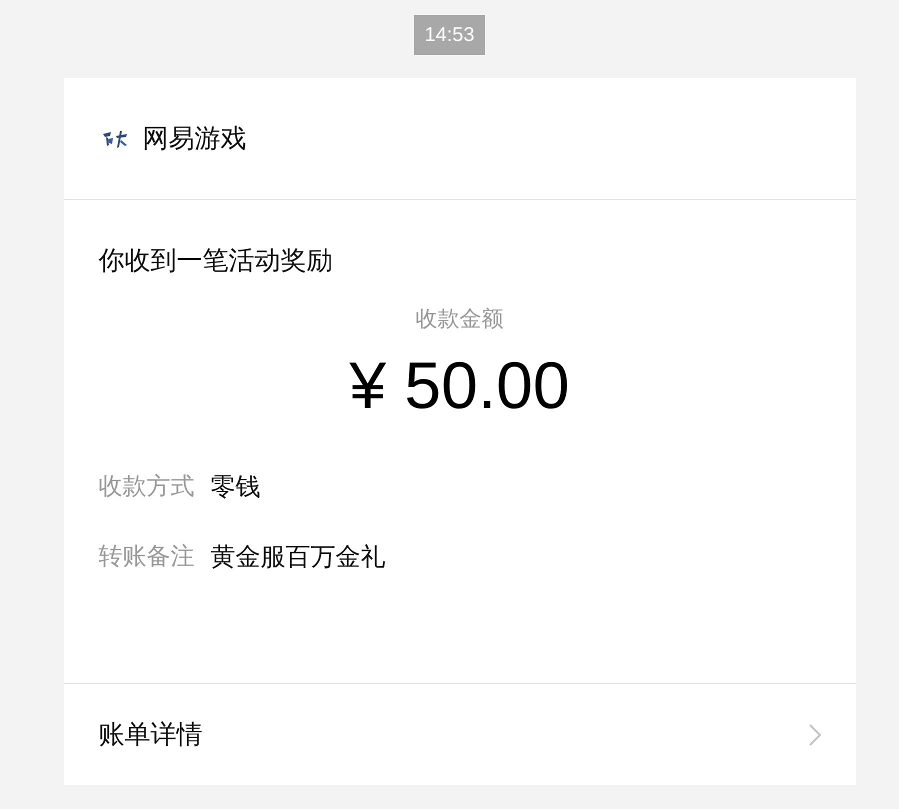  Describe the element at coordinates (194, 138) in the screenshot. I see `sender-name: 网易游戏` at that location.